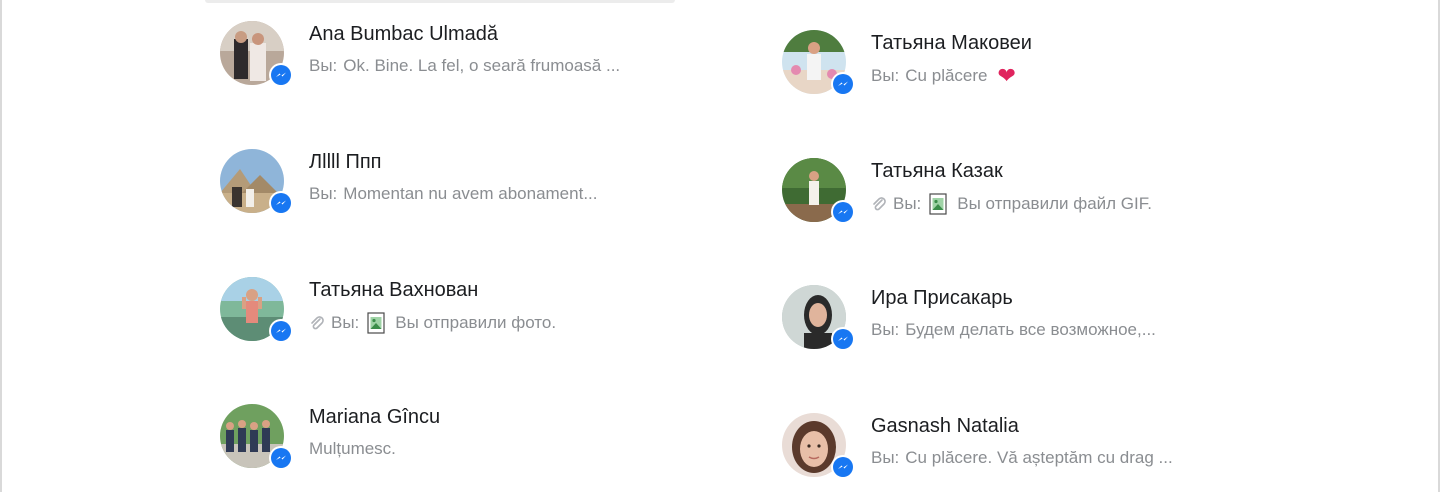 The width and height of the screenshot is (1440, 492). I want to click on conversation-item: Татьяна Вахнован Вы: Вы отправили фото., so click(460, 313).